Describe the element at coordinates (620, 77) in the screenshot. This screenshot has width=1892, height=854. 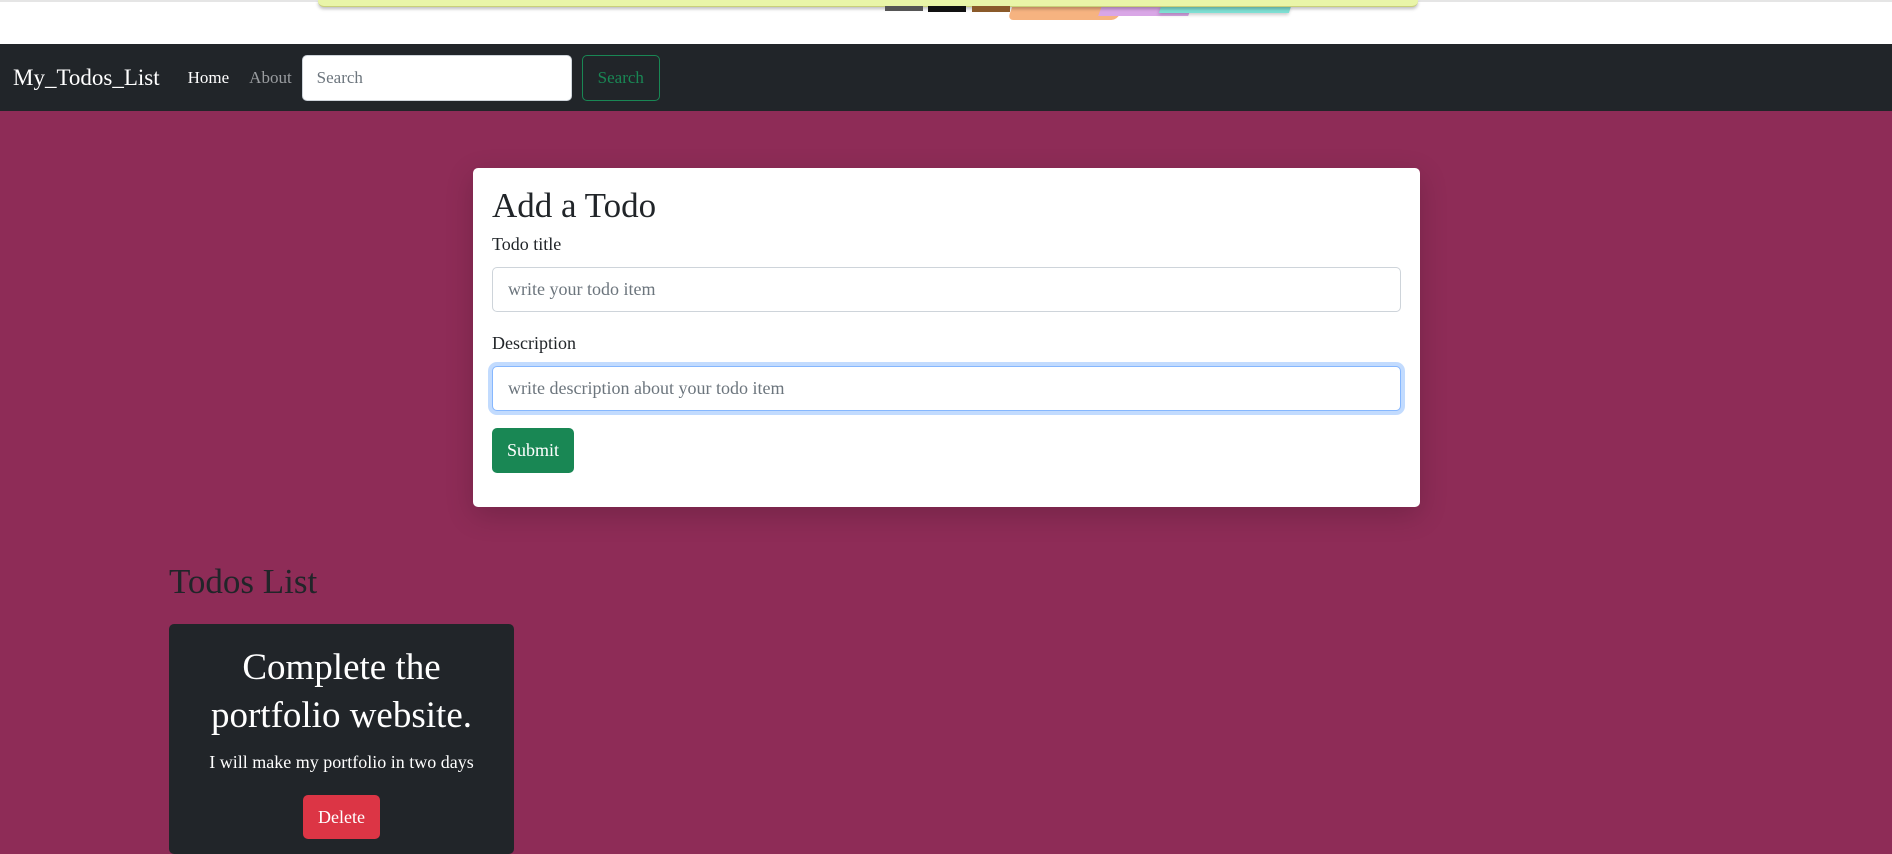
I see `search-button: Search` at that location.